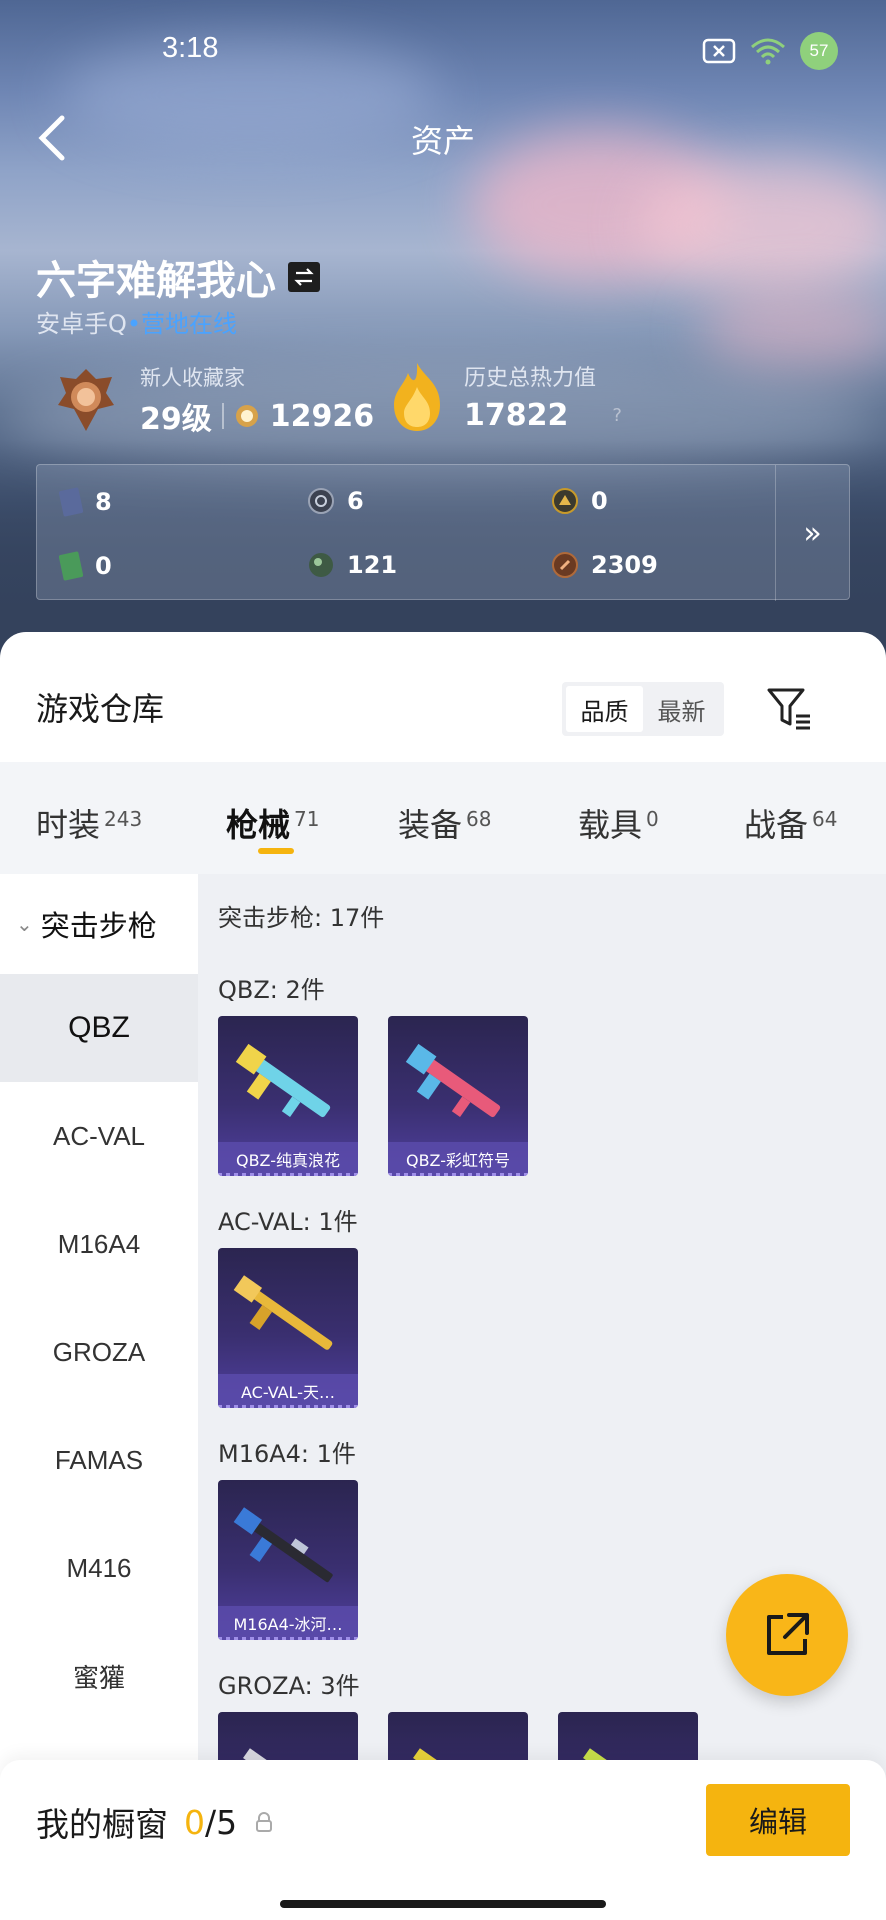  What do you see at coordinates (417, 396) in the screenshot?
I see `flame-icon` at bounding box center [417, 396].